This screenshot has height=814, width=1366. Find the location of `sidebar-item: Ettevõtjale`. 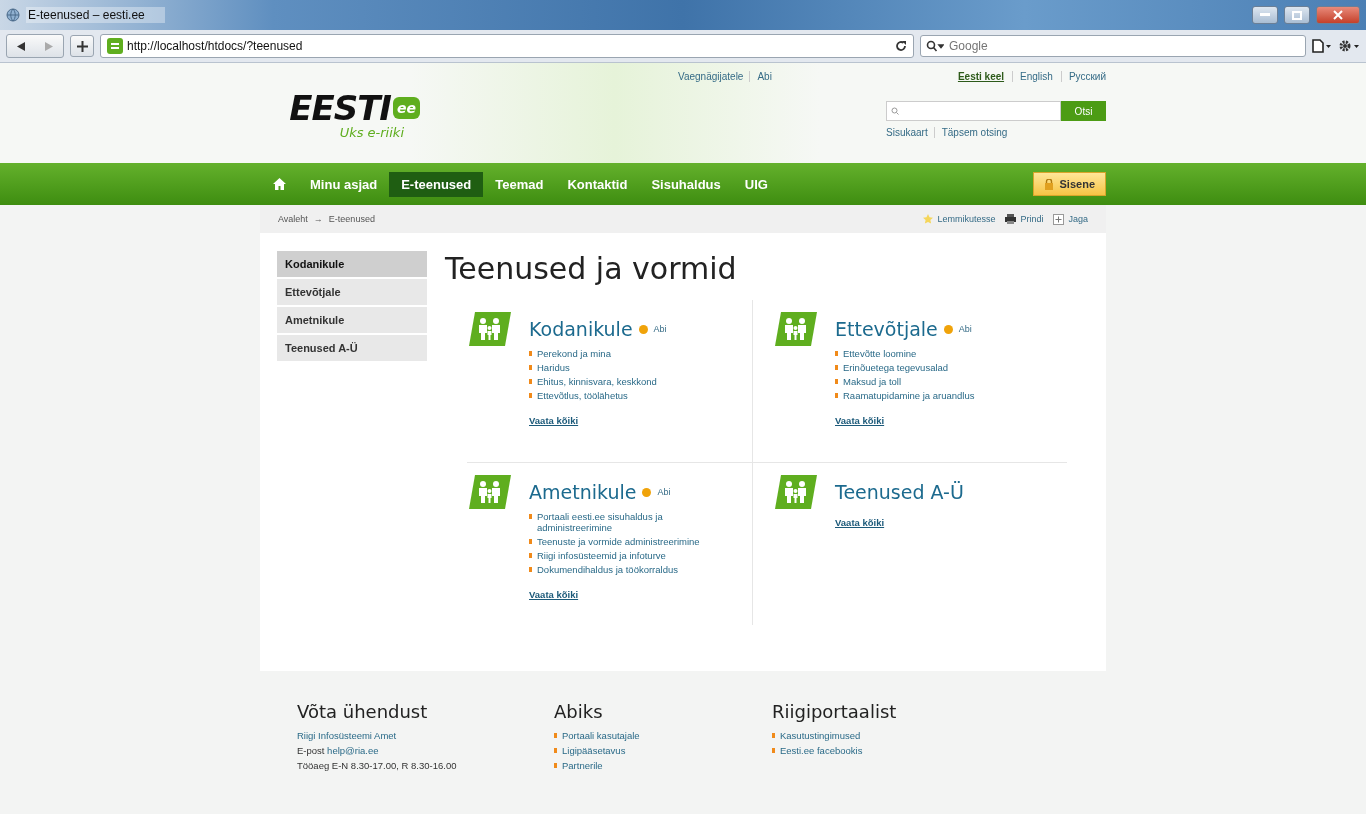

sidebar-item: Ettevõtjale is located at coordinates (352, 292).